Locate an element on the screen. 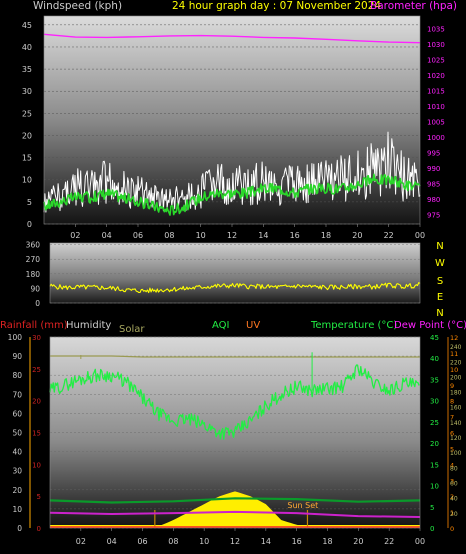 The image size is (466, 554). rain-y-tick: 20 is located at coordinates (36, 402).